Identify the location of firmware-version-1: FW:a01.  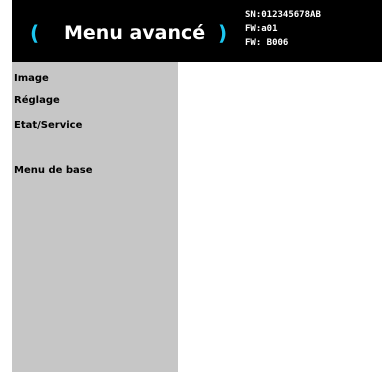
(261, 29).